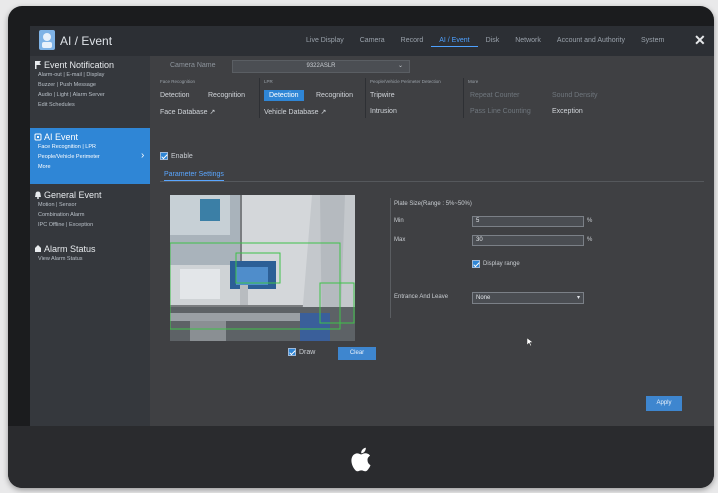  What do you see at coordinates (433, 204) in the screenshot?
I see `plate-size-label: Plate Size(Range : 5%~50%)` at bounding box center [433, 204].